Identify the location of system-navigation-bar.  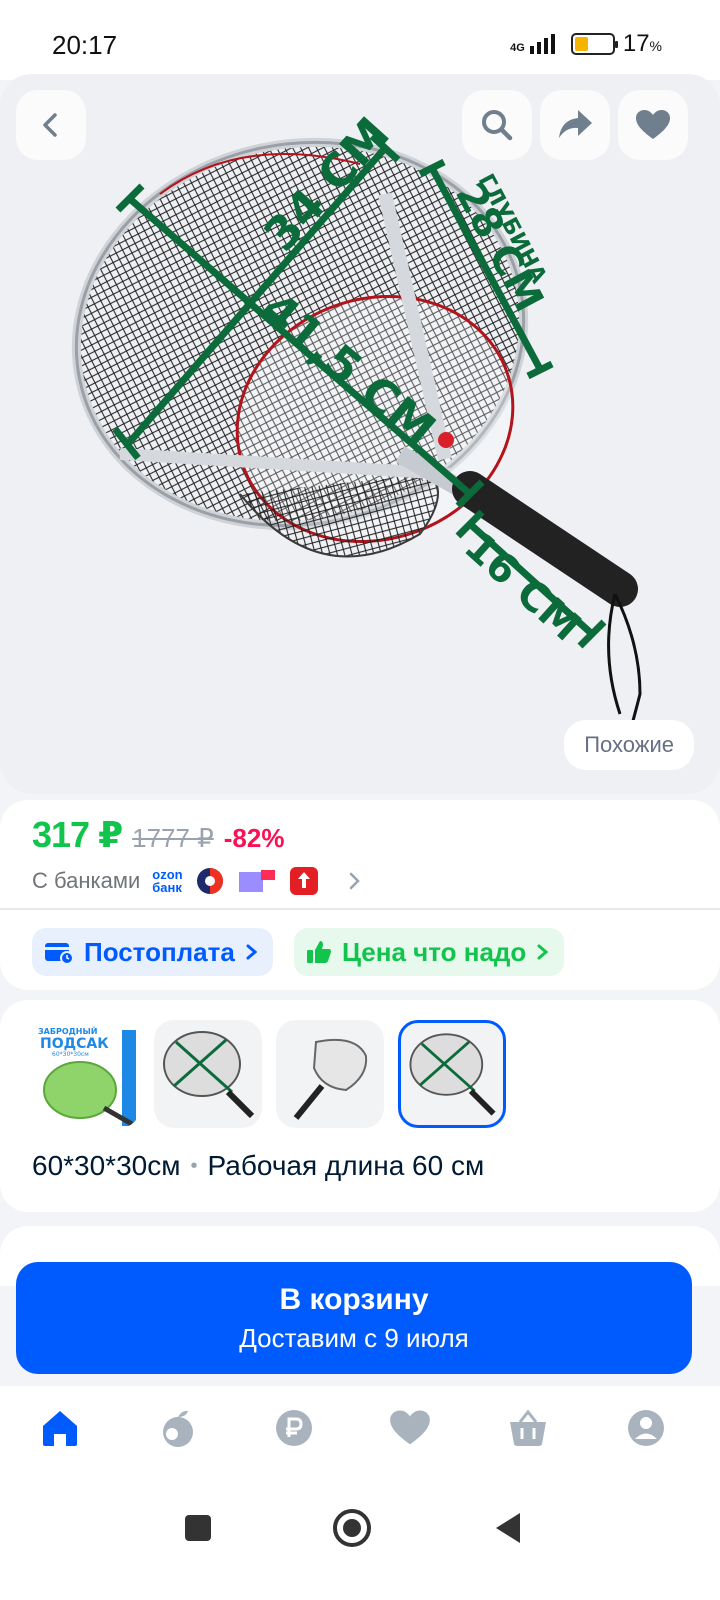
(360, 1535).